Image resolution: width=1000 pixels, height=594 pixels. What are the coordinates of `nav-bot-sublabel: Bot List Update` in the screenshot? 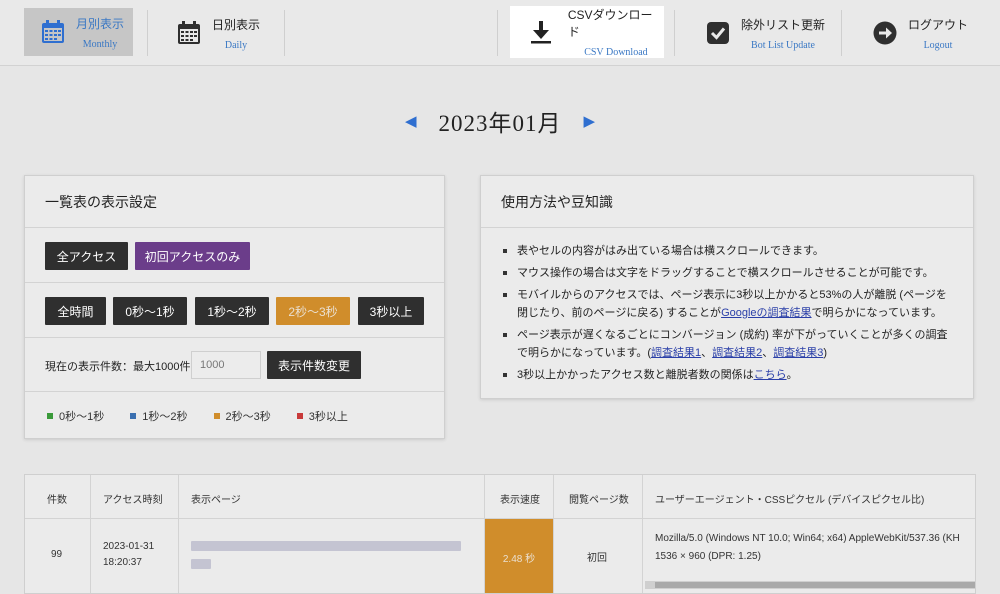 It's located at (783, 45).